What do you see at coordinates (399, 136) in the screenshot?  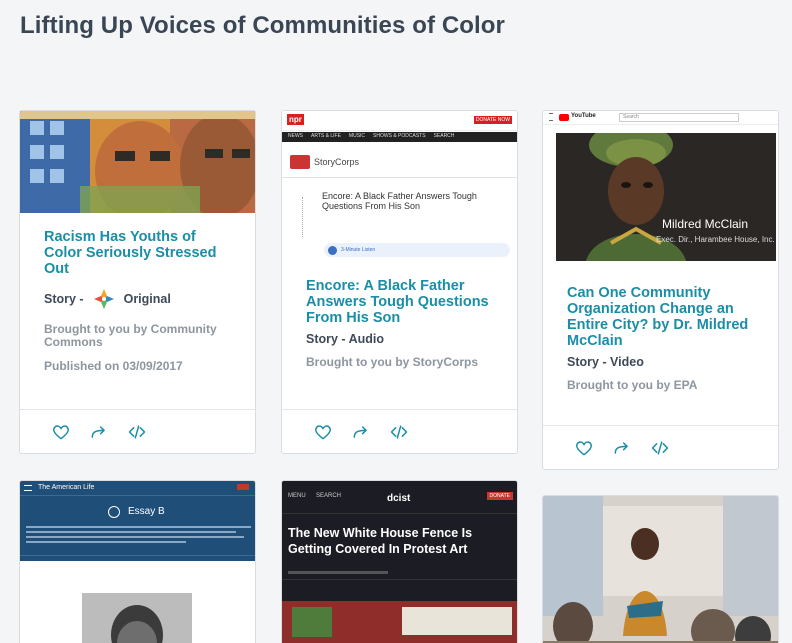 I see `npr-nav-item: SHOWS & PODCASTS` at bounding box center [399, 136].